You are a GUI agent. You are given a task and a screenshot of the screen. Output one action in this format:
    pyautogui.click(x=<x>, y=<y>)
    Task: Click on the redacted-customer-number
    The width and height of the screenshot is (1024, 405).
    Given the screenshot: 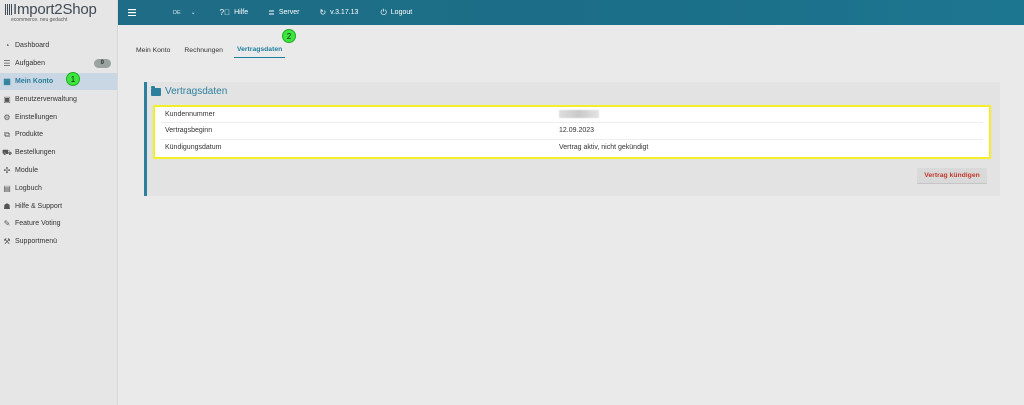 What is the action you would take?
    pyautogui.click(x=579, y=113)
    